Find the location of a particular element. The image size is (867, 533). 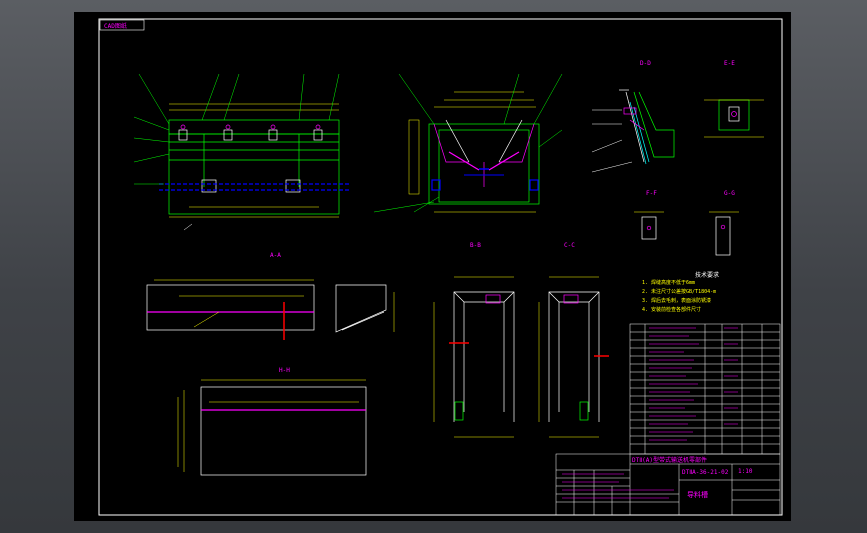

product-title: DTⅡ(A)型带式输送机零部件 is located at coordinates (670, 460).